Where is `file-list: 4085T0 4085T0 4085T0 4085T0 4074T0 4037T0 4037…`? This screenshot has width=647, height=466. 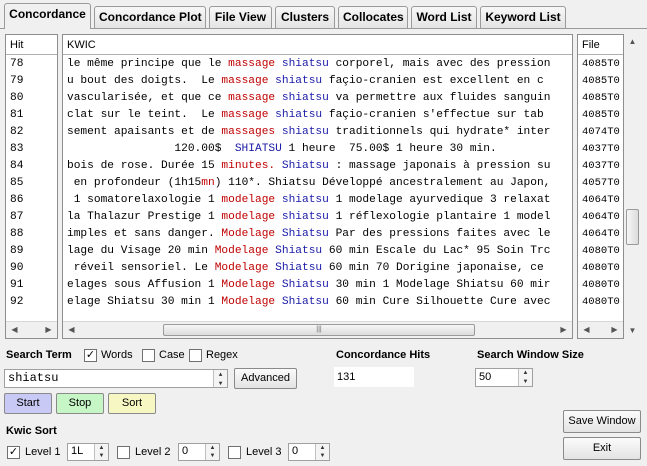
file-list: 4085T0 4085T0 4085T0 4085T0 4074T0 4037T0 4037… is located at coordinates (600, 188).